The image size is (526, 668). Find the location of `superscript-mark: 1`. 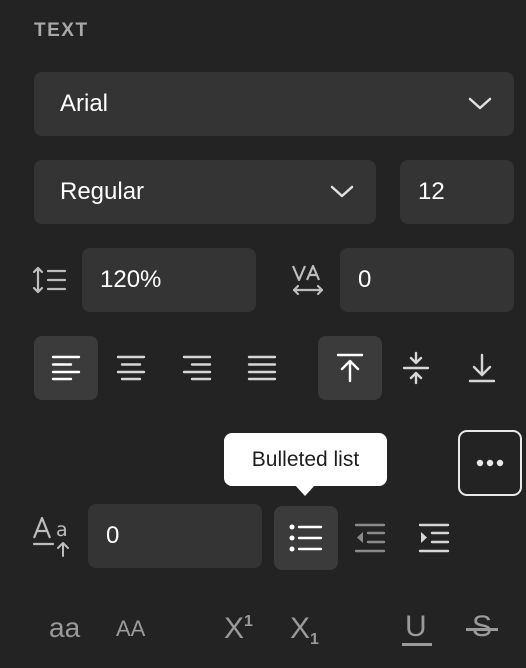

superscript-mark: 1 is located at coordinates (248, 621).